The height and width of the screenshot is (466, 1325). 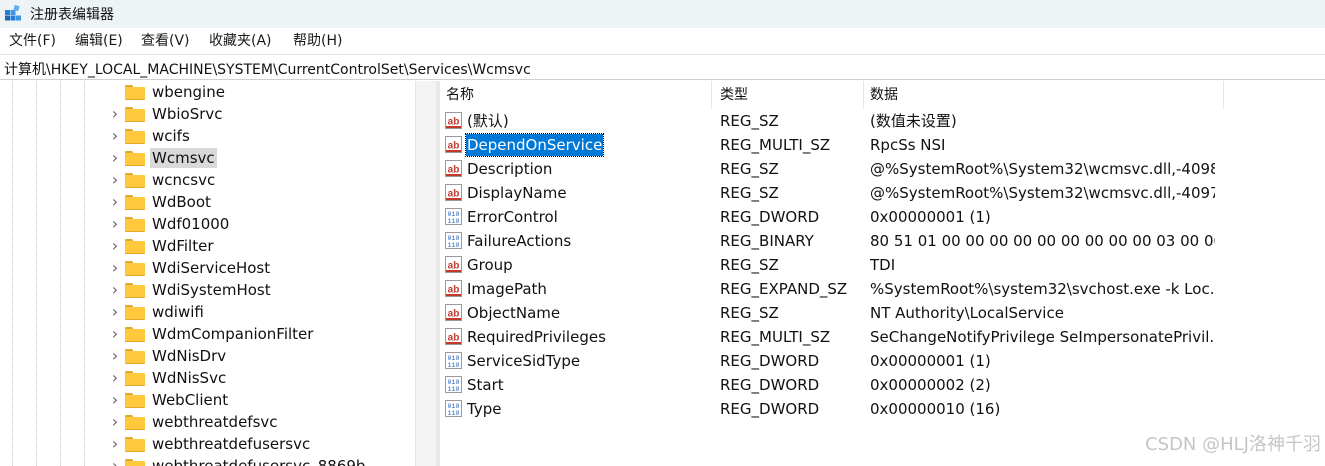 What do you see at coordinates (425, 273) in the screenshot?
I see `tree-scrollbar` at bounding box center [425, 273].